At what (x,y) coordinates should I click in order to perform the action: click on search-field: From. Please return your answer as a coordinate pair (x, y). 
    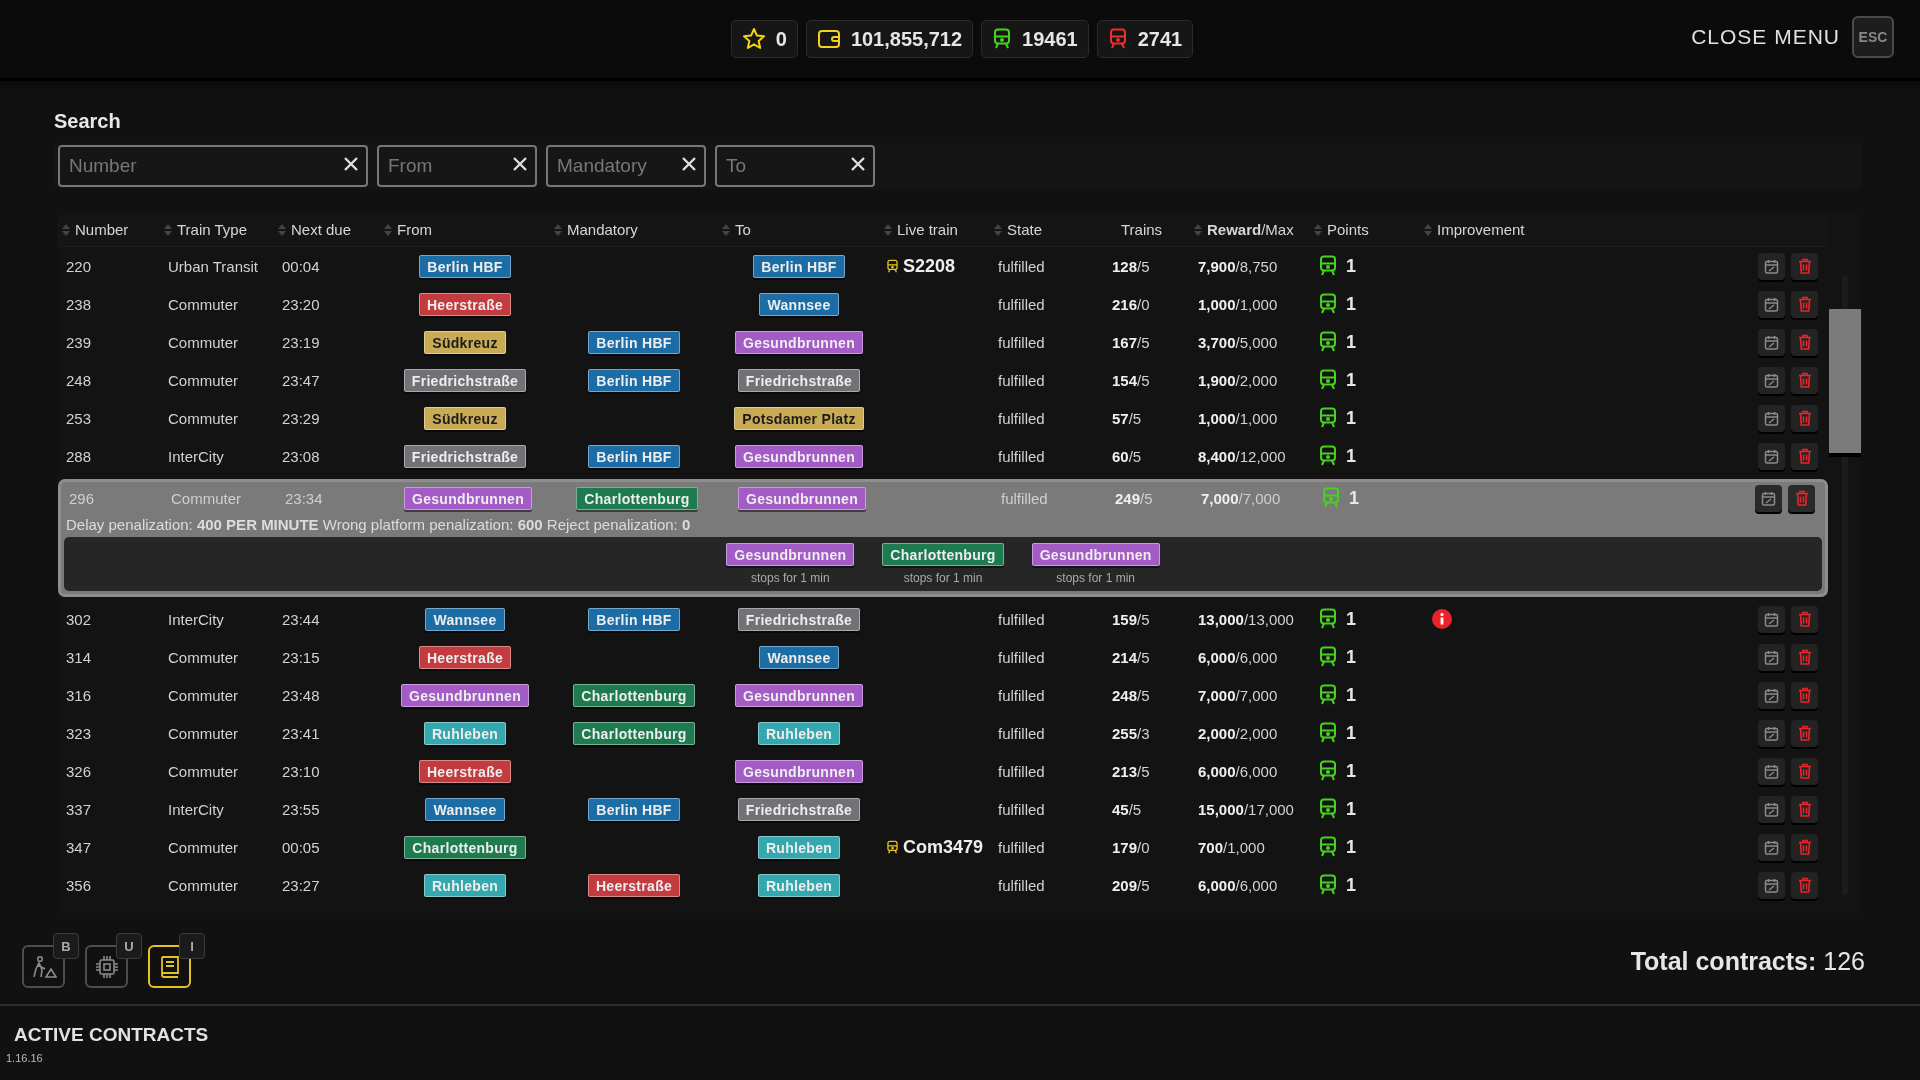
    Looking at the image, I should click on (457, 166).